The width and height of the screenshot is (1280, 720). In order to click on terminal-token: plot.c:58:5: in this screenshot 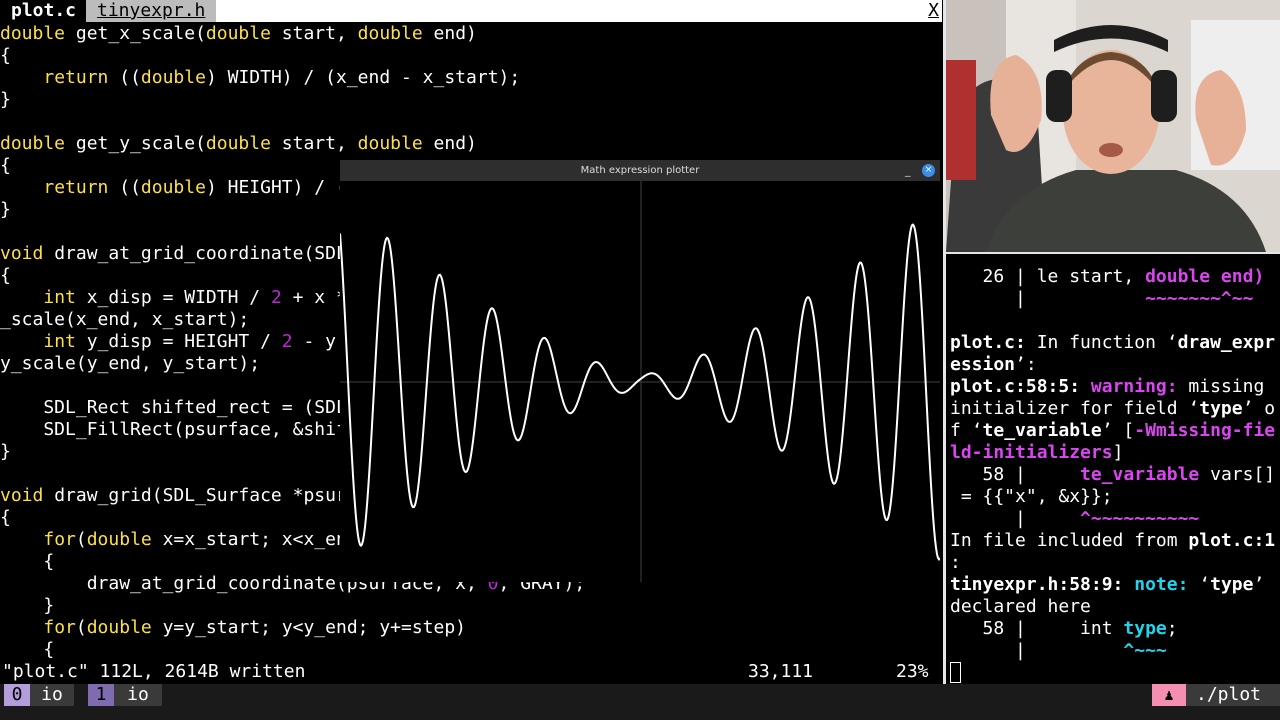, I will do `click(1015, 386)`.